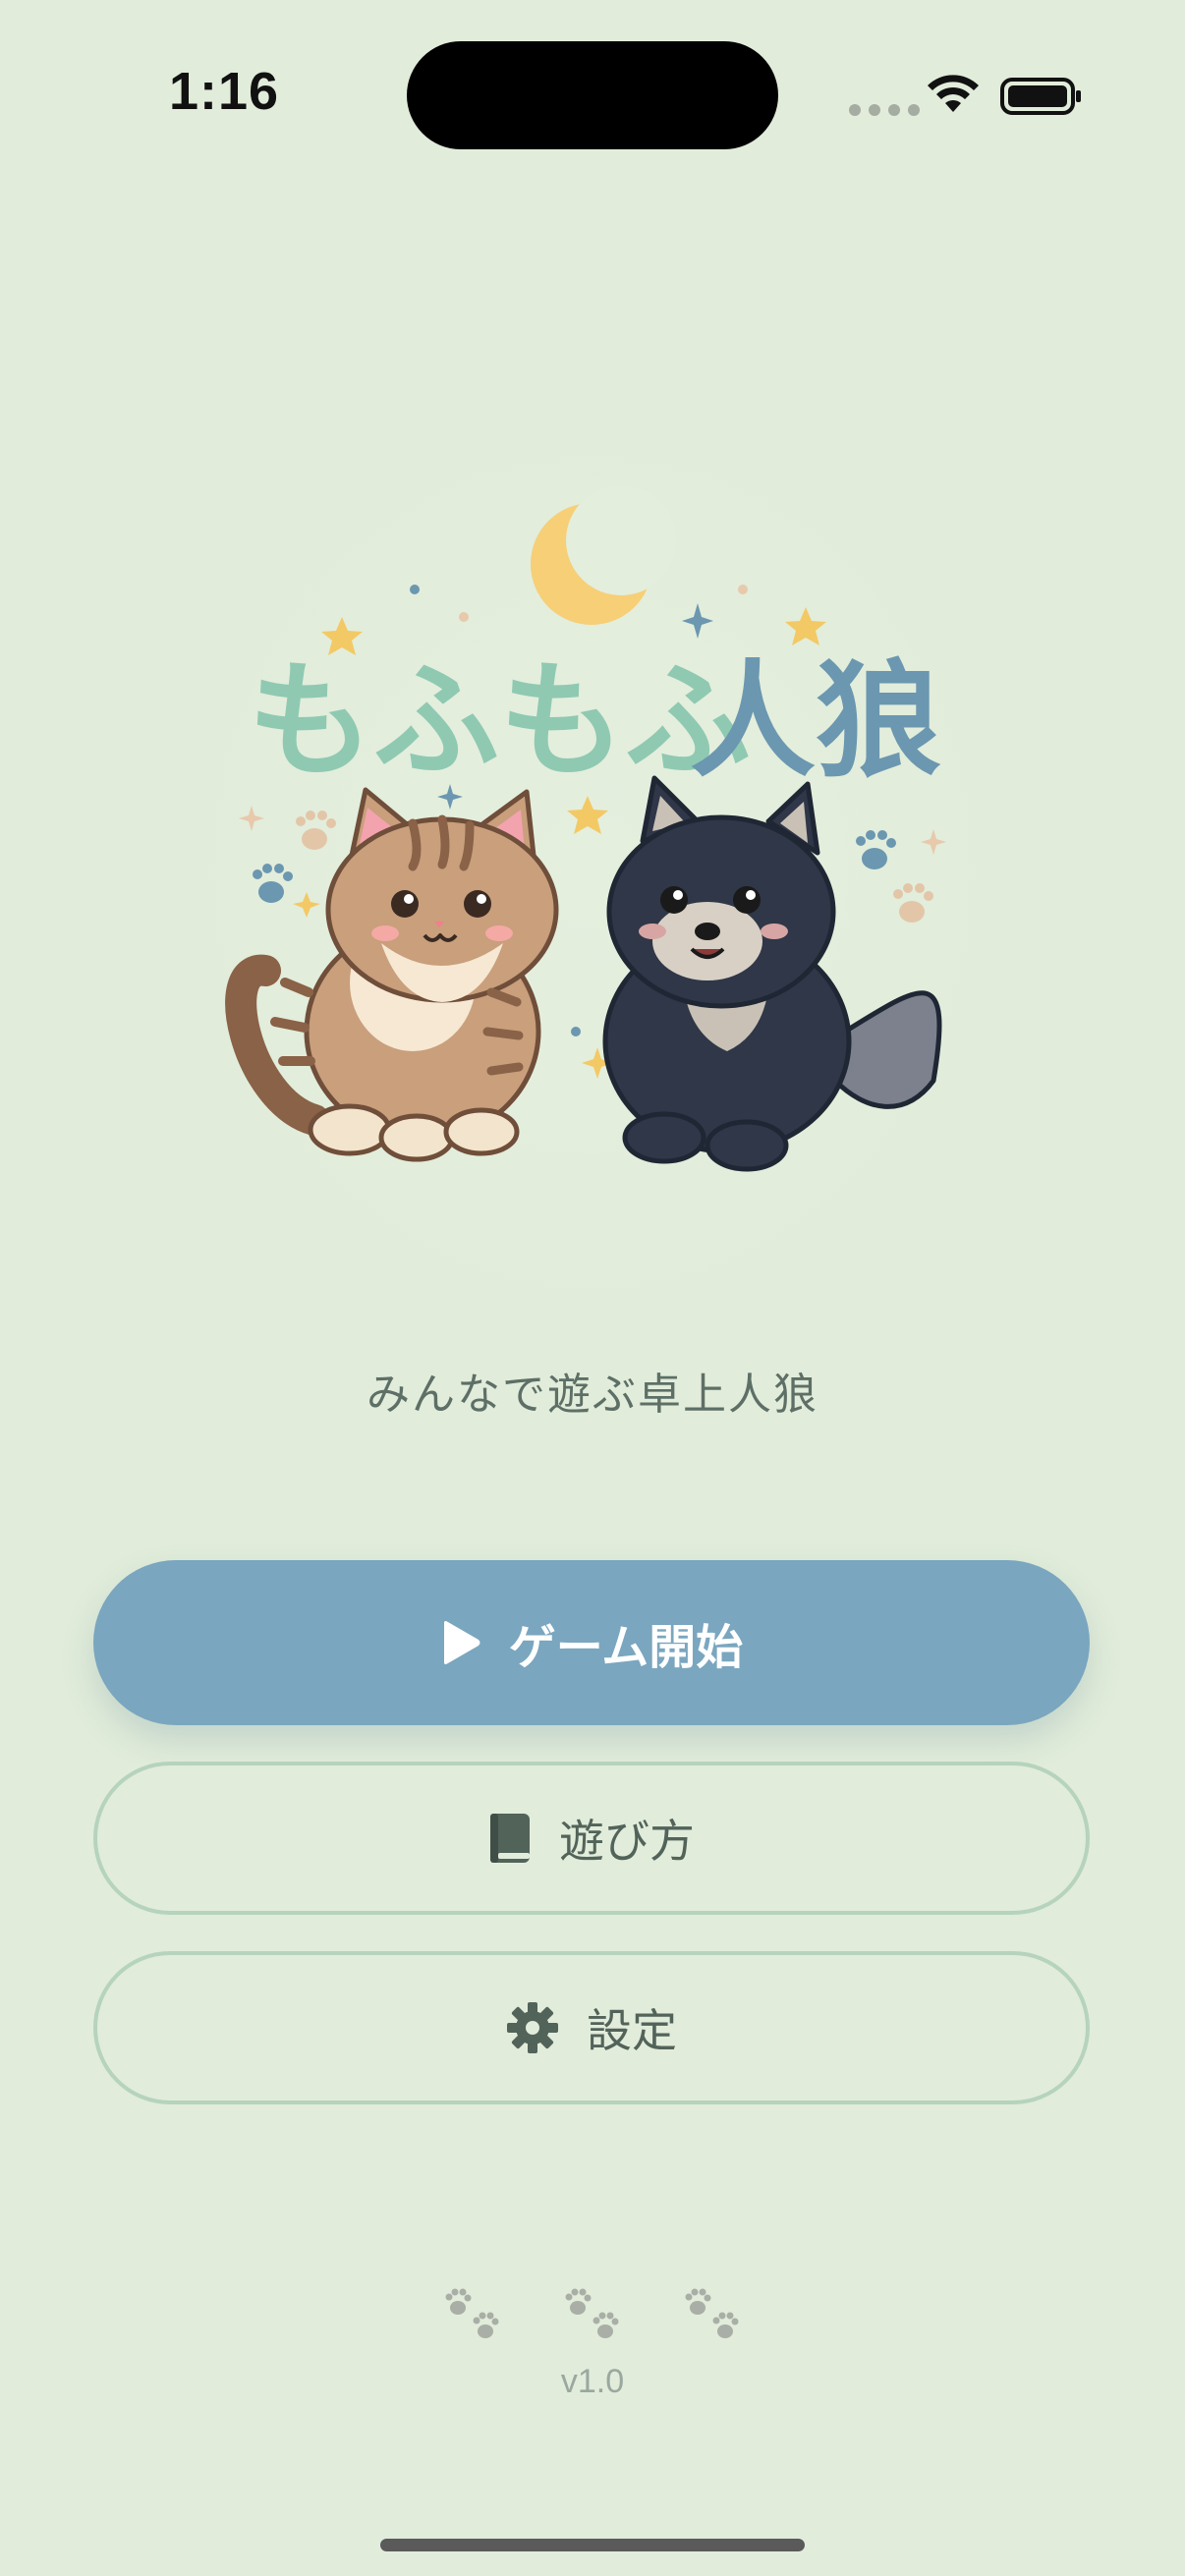  I want to click on moon-icon, so click(604, 555).